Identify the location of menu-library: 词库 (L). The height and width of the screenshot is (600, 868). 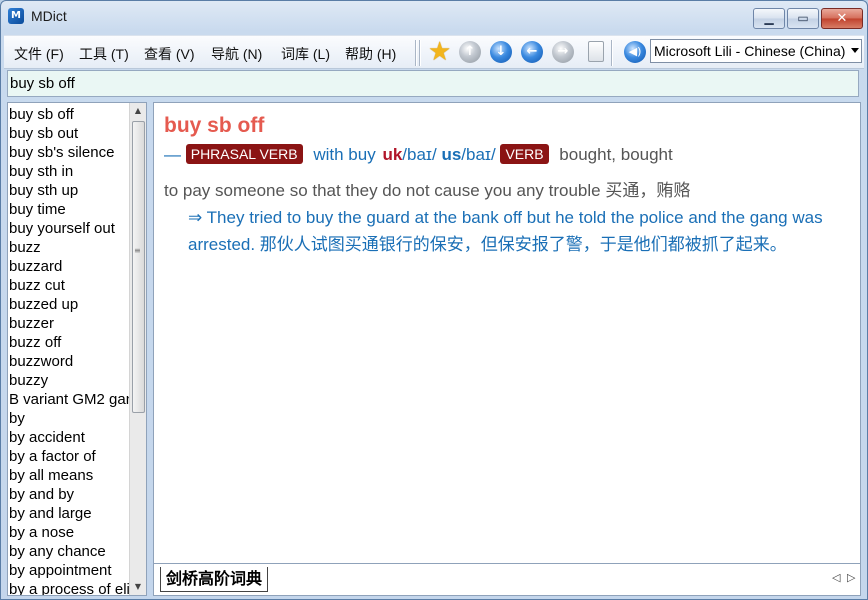
(305, 54).